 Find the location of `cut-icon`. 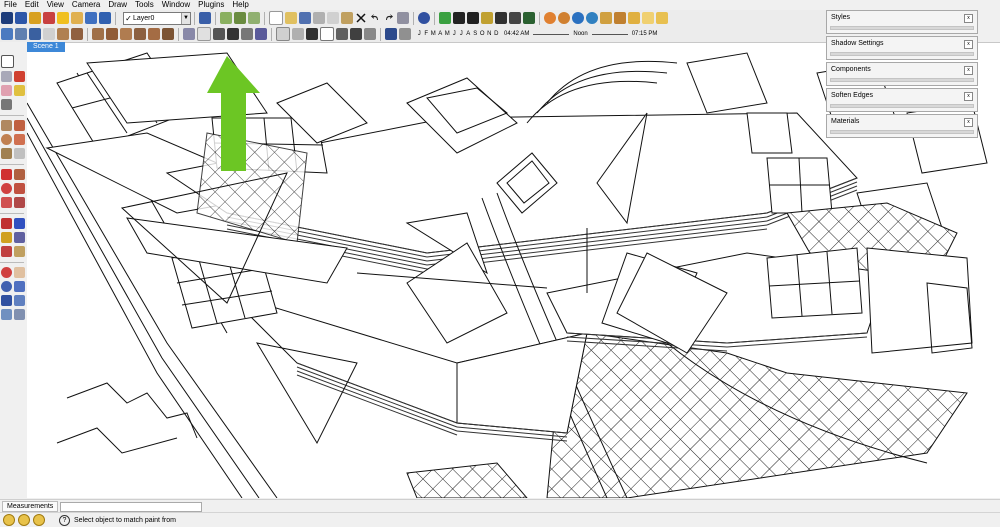

cut-icon is located at coordinates (319, 18).